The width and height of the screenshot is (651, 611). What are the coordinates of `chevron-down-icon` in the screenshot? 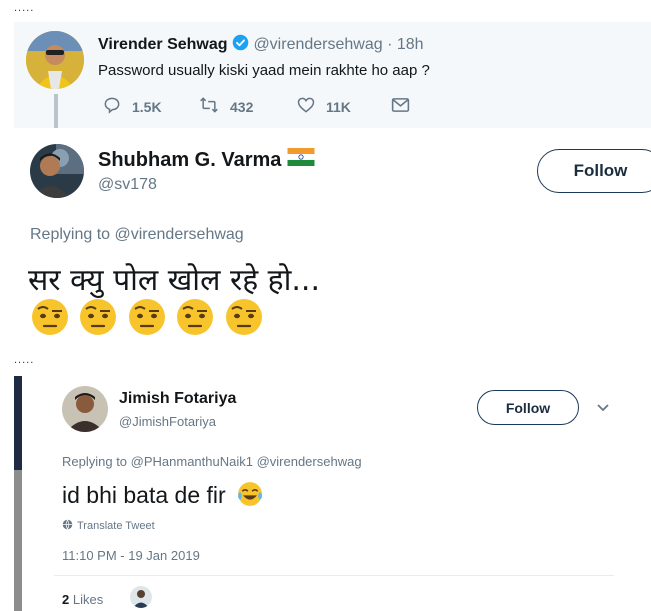 It's located at (603, 409).